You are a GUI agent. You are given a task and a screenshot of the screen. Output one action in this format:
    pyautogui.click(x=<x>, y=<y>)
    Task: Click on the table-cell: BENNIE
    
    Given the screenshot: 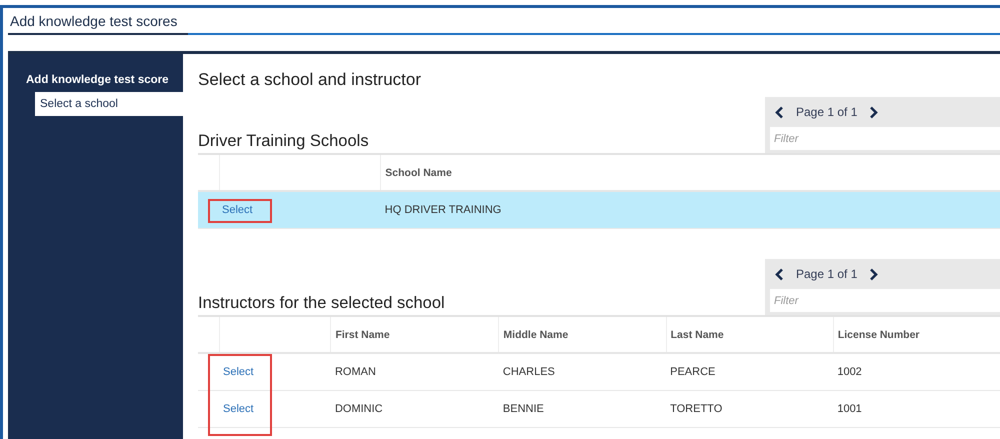 What is the action you would take?
    pyautogui.click(x=582, y=409)
    